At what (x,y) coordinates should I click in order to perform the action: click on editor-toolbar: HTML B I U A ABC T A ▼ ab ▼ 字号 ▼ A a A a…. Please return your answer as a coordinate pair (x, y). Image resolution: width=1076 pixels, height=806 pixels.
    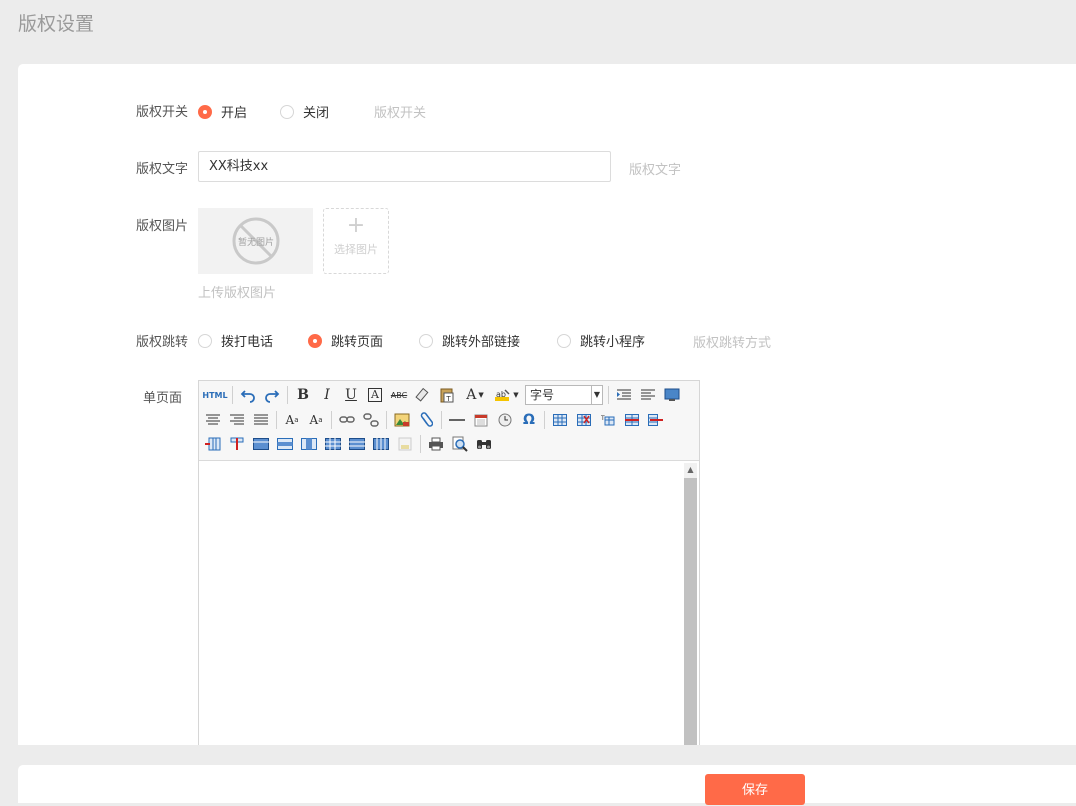
    Looking at the image, I should click on (449, 421).